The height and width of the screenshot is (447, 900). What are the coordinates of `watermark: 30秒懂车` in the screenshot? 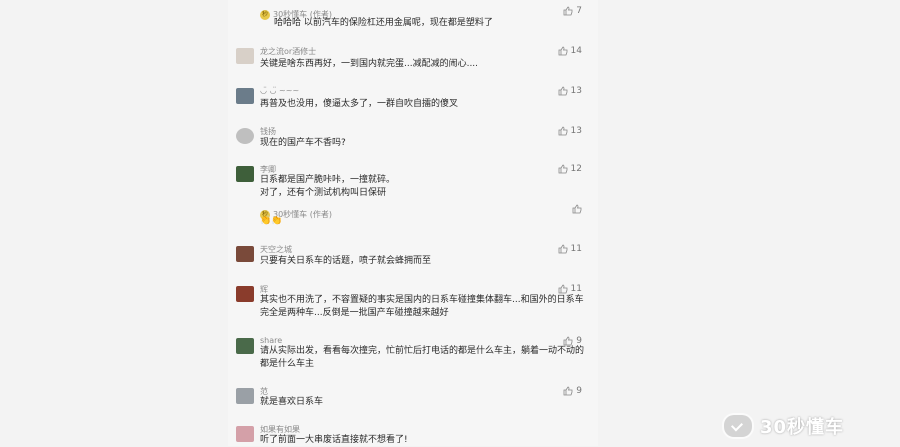 It's located at (807, 426).